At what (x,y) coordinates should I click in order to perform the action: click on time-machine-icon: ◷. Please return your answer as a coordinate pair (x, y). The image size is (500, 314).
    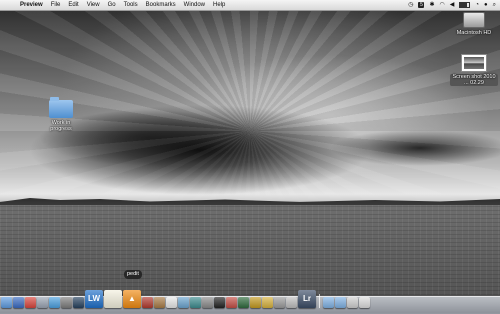
    Looking at the image, I should click on (410, 5).